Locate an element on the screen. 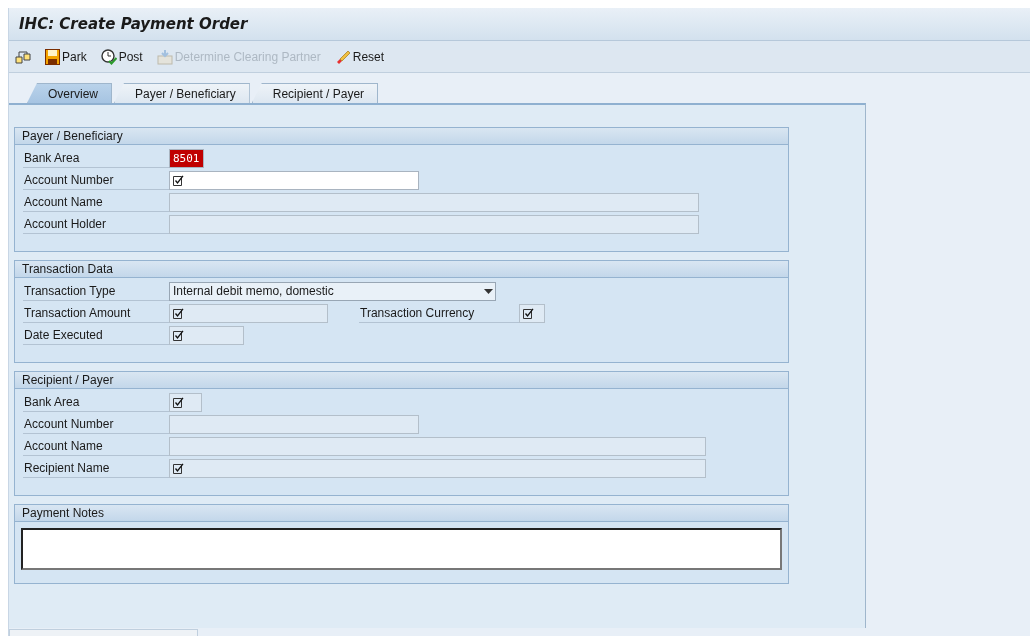 The image size is (1030, 636). section-title: Payer / Beneficiary is located at coordinates (72, 136).